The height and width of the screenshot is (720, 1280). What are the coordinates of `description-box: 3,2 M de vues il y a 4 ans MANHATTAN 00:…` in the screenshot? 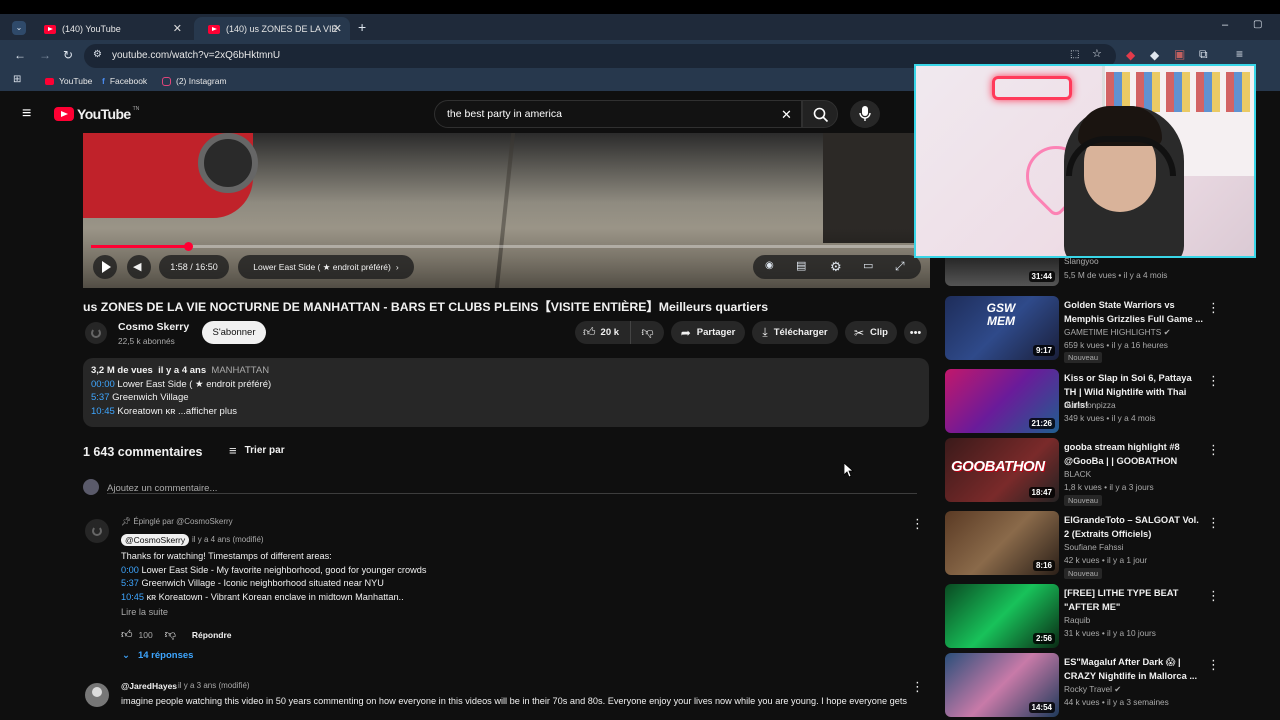 It's located at (506, 392).